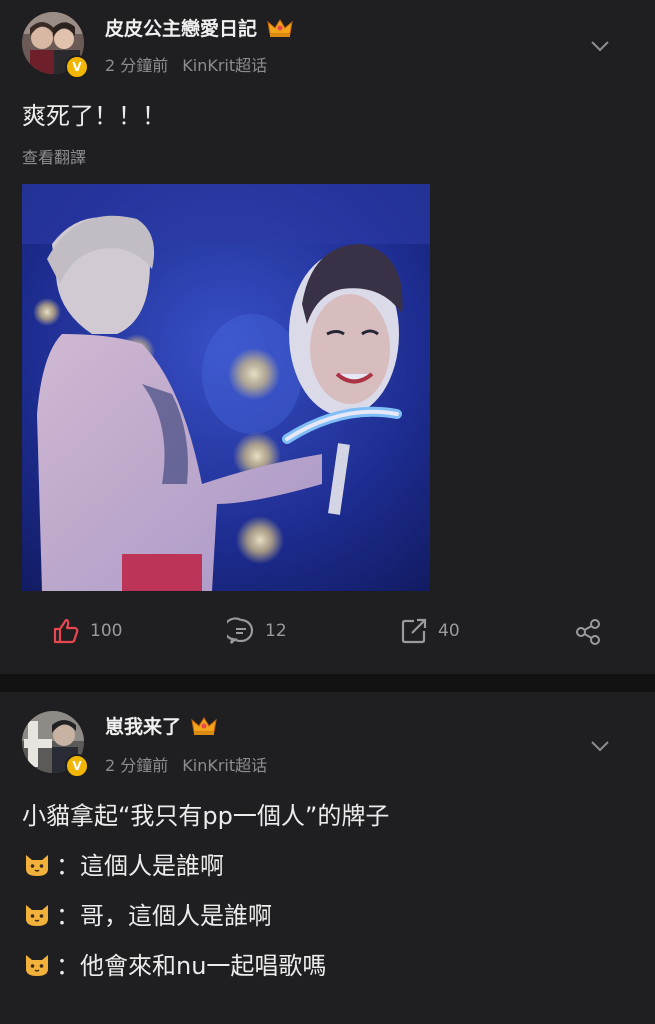 This screenshot has height=1024, width=655. I want to click on comment-count: 12, so click(276, 631).